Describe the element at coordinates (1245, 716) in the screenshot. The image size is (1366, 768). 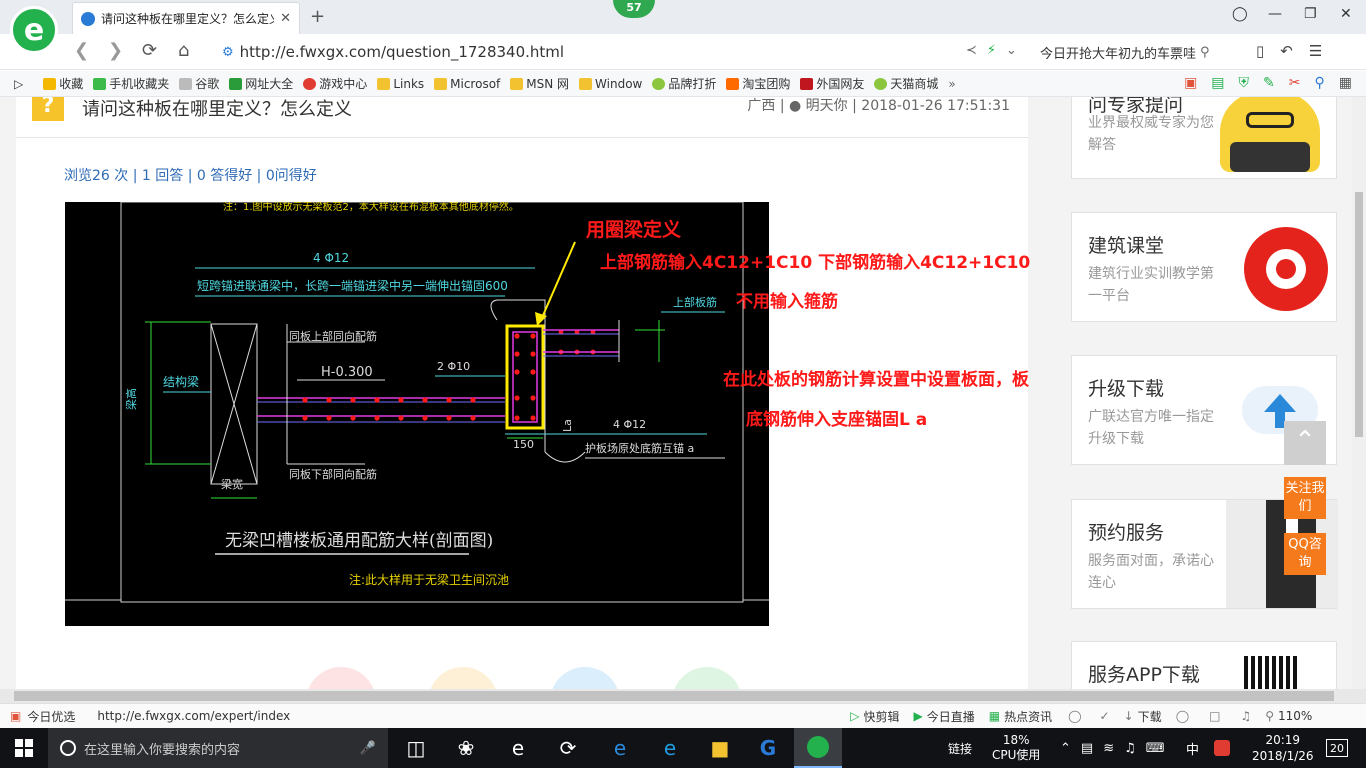
I see `volume-icon: ♫` at that location.